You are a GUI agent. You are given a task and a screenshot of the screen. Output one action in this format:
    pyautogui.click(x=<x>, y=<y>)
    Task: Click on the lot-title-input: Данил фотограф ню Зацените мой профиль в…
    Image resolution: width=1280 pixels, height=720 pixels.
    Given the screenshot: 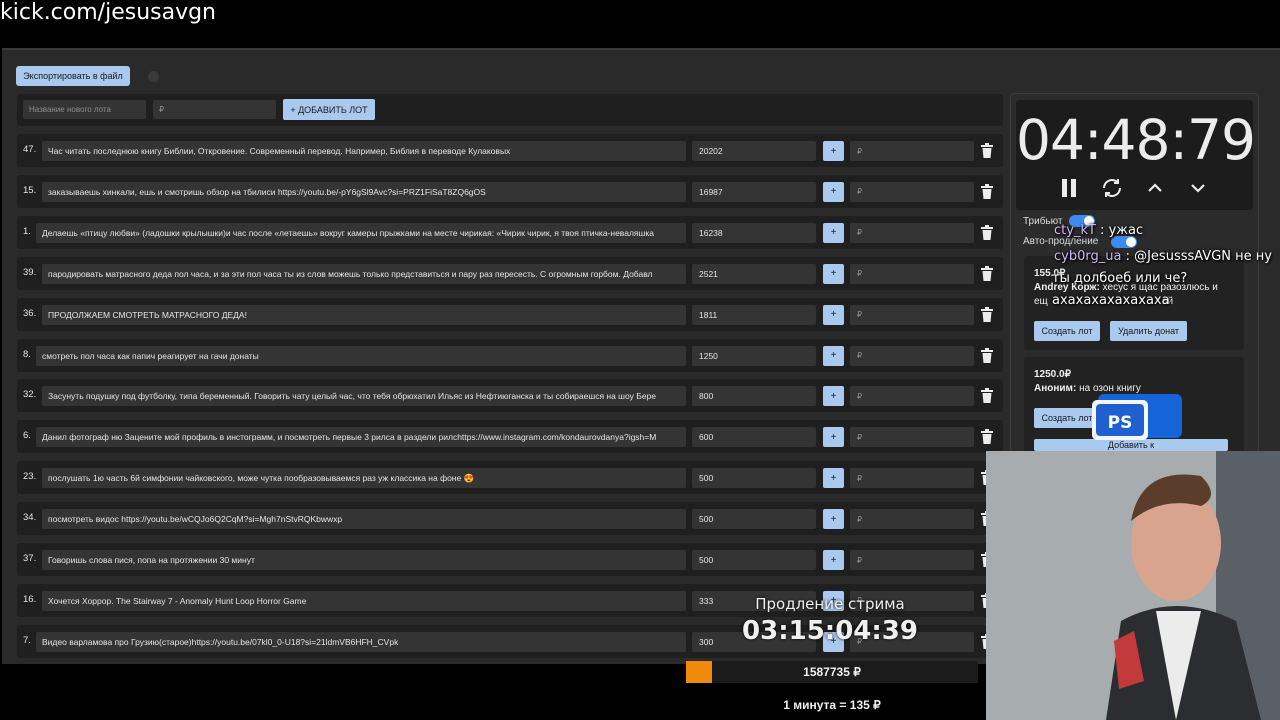 What is the action you would take?
    pyautogui.click(x=361, y=437)
    